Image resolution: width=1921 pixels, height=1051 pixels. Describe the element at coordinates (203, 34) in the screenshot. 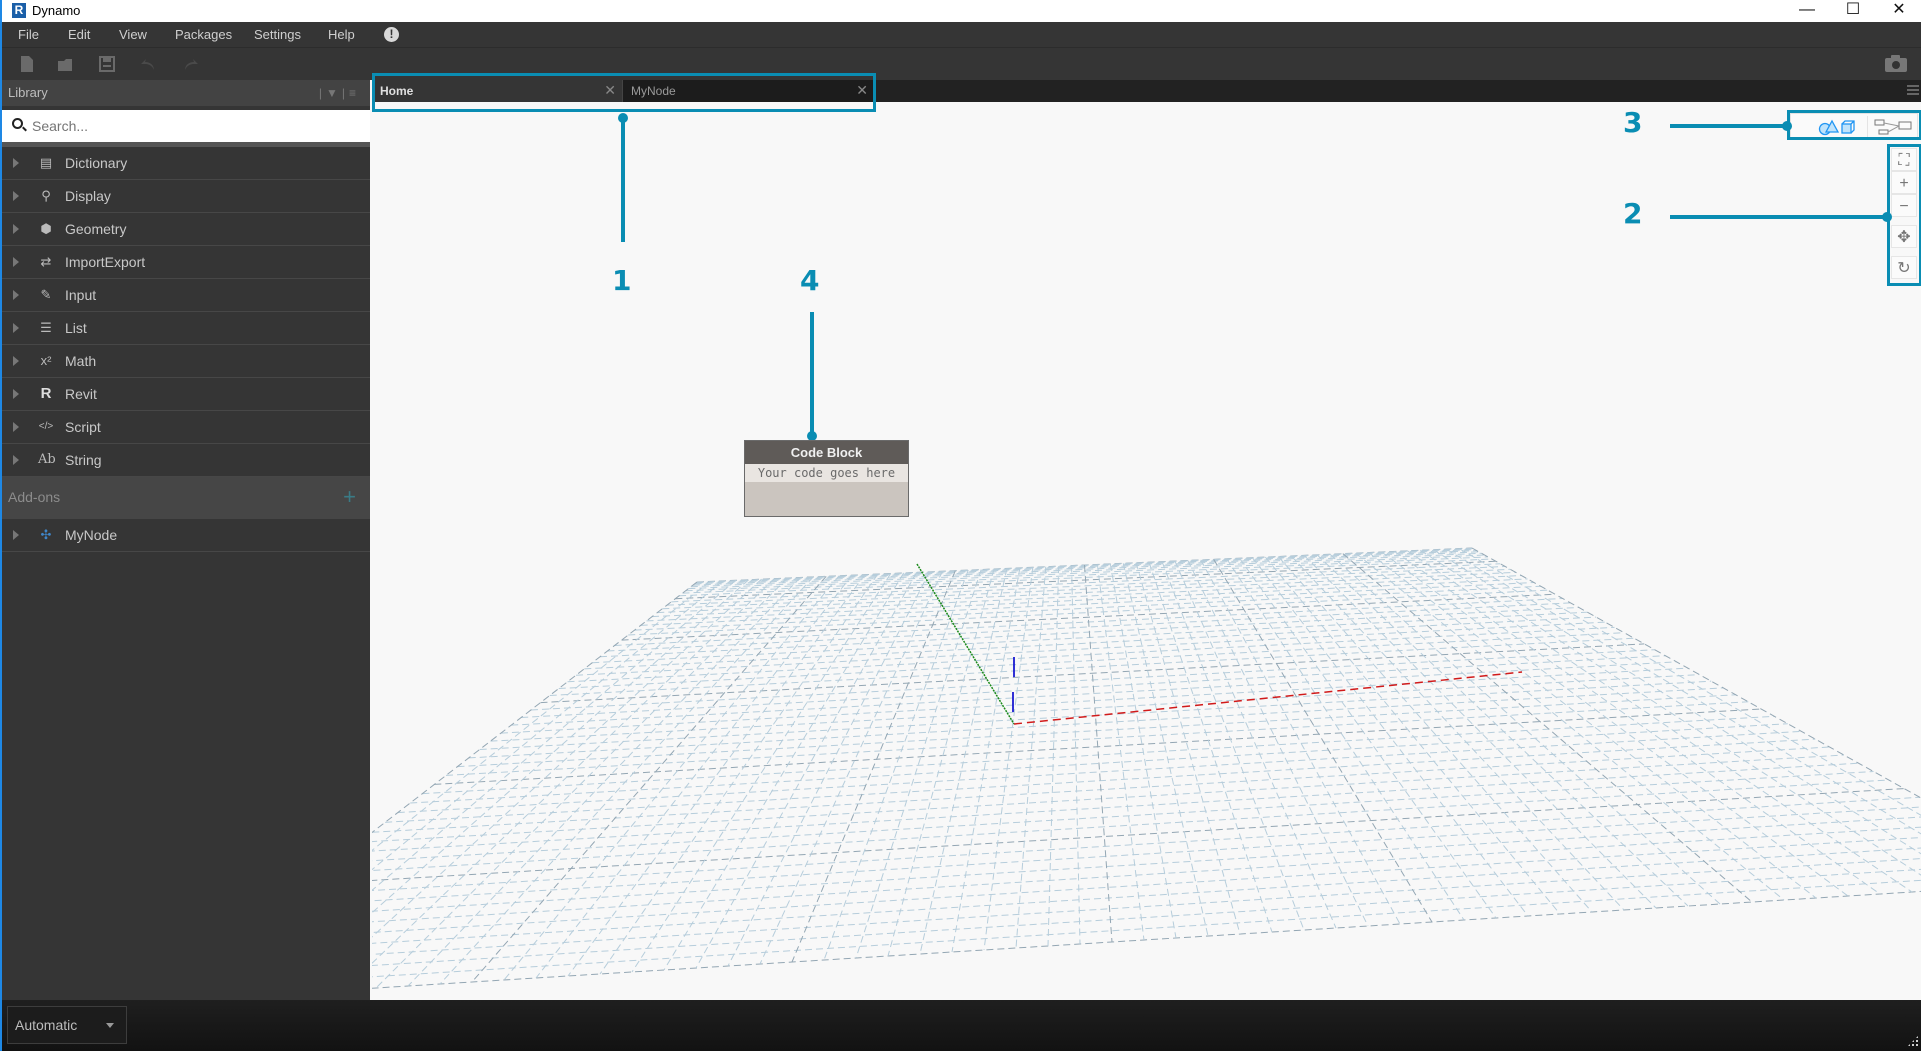

I see `menu-packages: Packages` at that location.